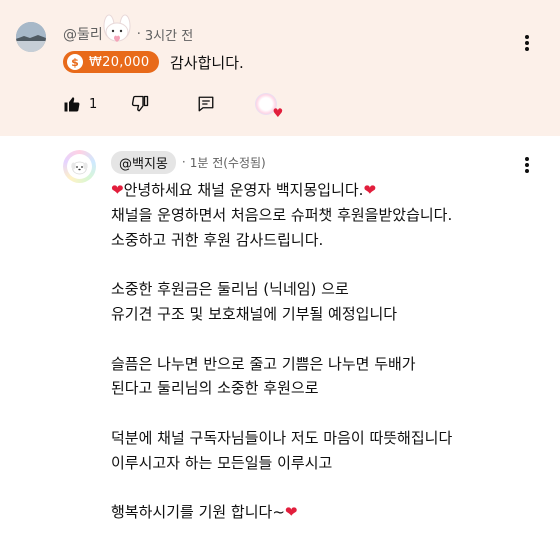  What do you see at coordinates (204, 512) in the screenshot?
I see `reply-line: 행복하시기를 기원 합니다~❤` at bounding box center [204, 512].